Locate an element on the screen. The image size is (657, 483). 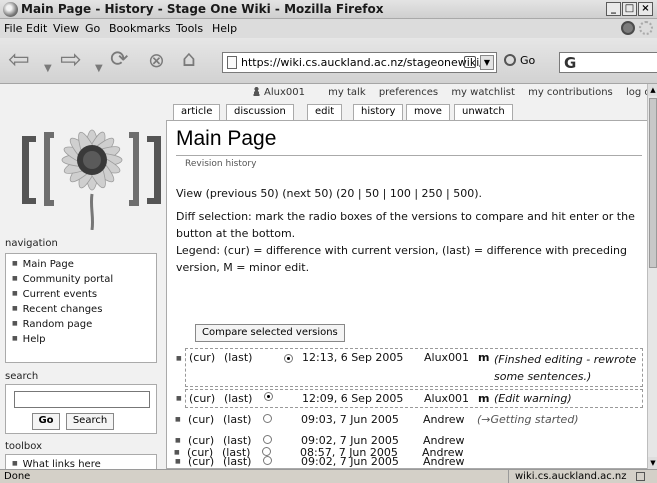
search-input is located at coordinates (82, 399).